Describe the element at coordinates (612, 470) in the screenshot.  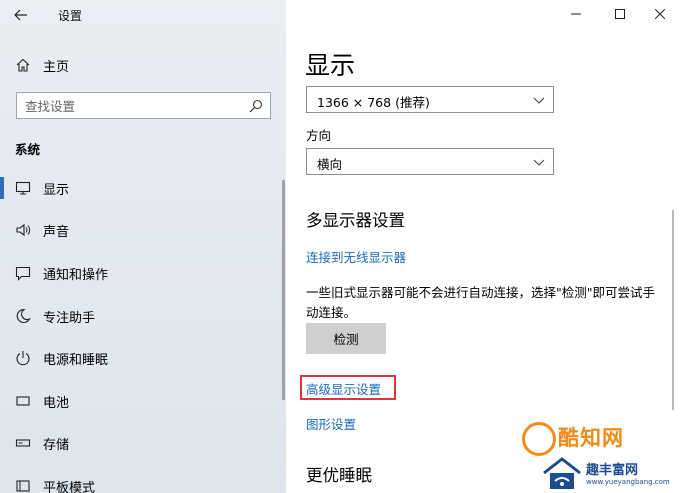
I see `watermark-brand-2: 趣丰富网` at that location.